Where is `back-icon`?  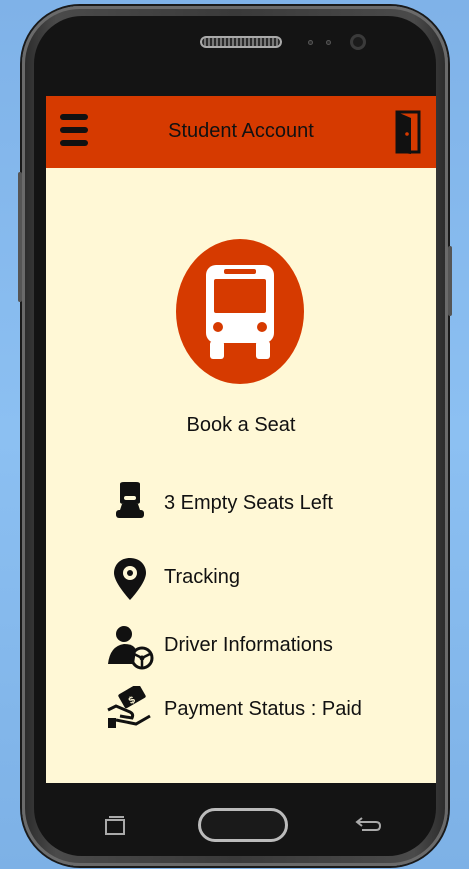
back-icon is located at coordinates (367, 825).